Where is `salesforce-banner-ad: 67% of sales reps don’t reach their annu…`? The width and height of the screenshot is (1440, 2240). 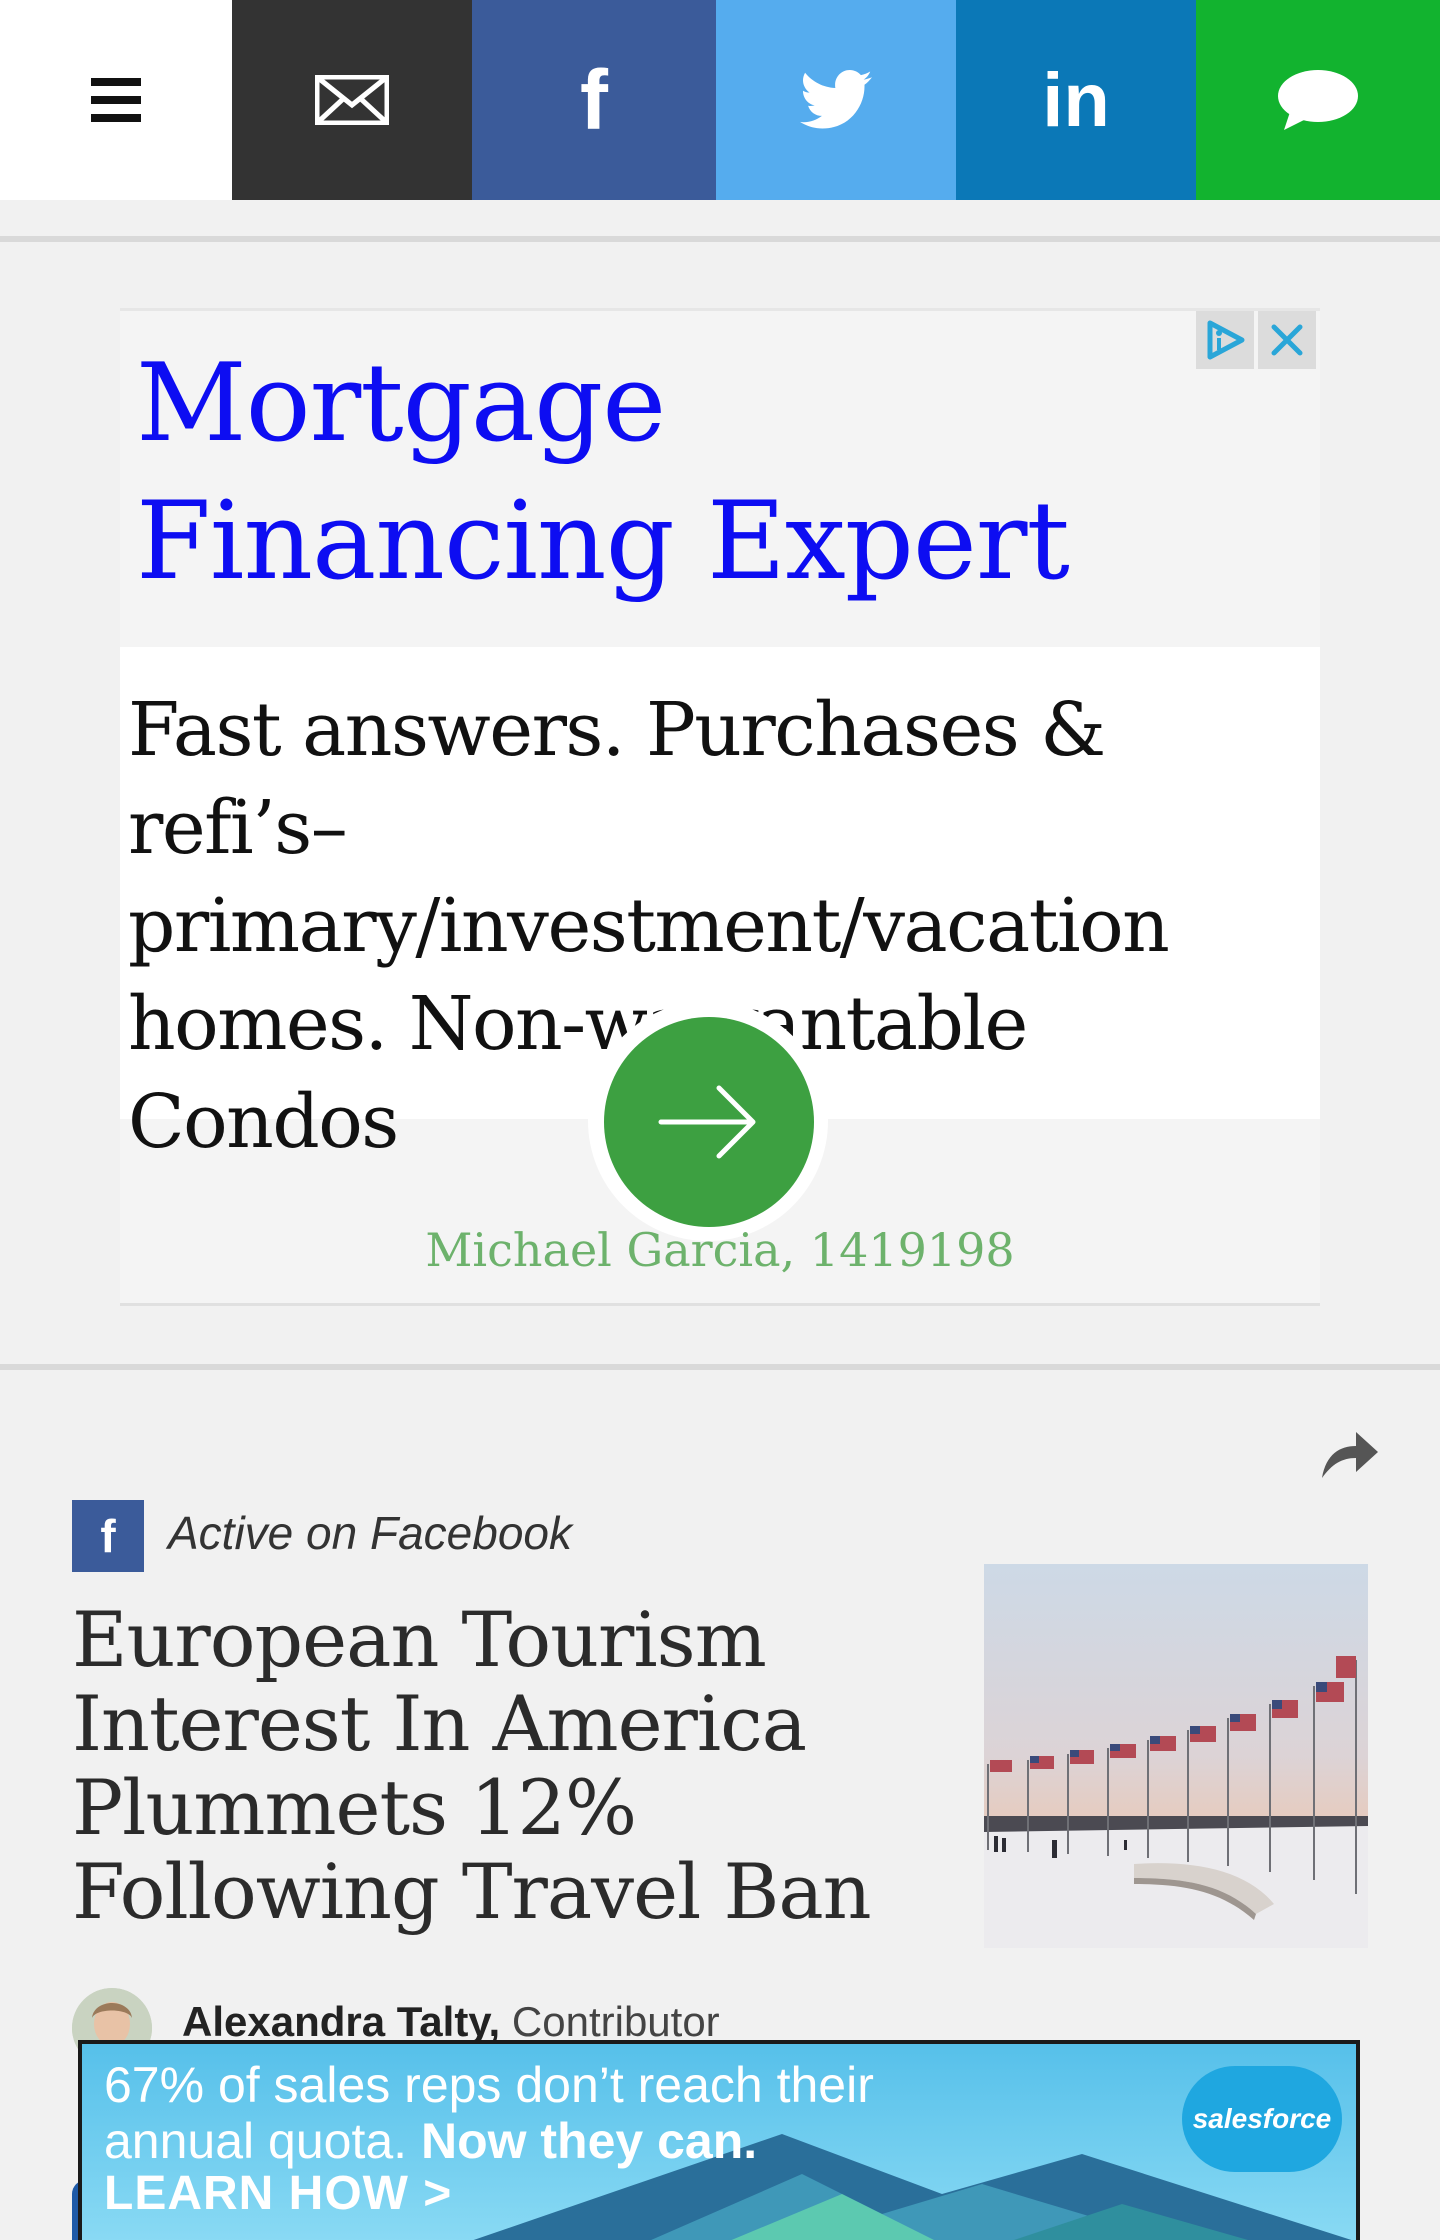 salesforce-banner-ad: 67% of sales reps don’t reach their annu… is located at coordinates (719, 2140).